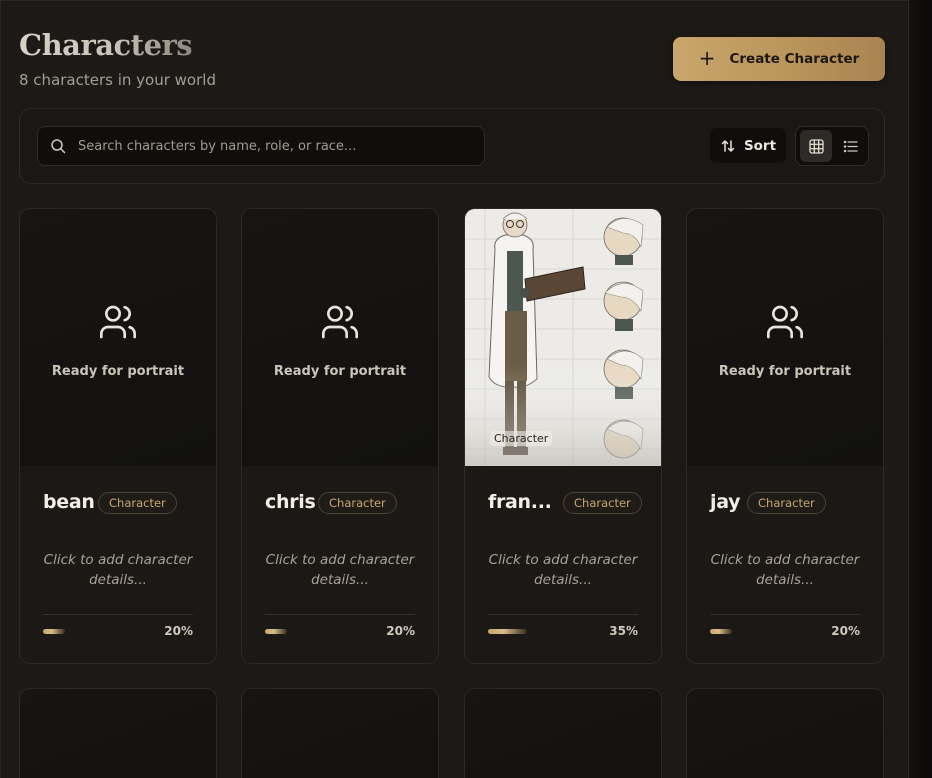 The height and width of the screenshot is (778, 932). What do you see at coordinates (623, 631) in the screenshot?
I see `completion-percent: 35%` at bounding box center [623, 631].